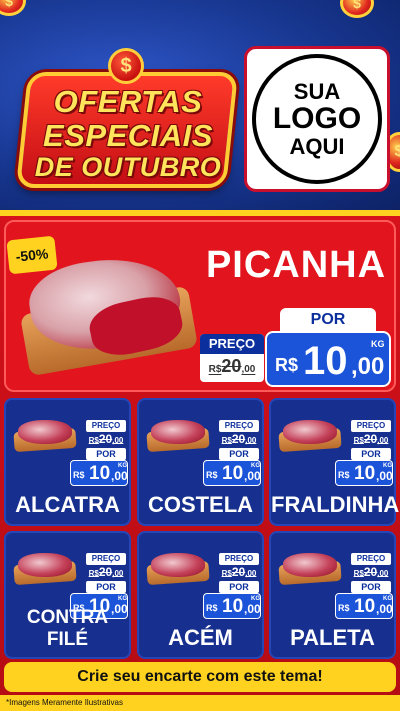  I want to click on logo-placeholder: SUA LOGO AQUI, so click(317, 119).